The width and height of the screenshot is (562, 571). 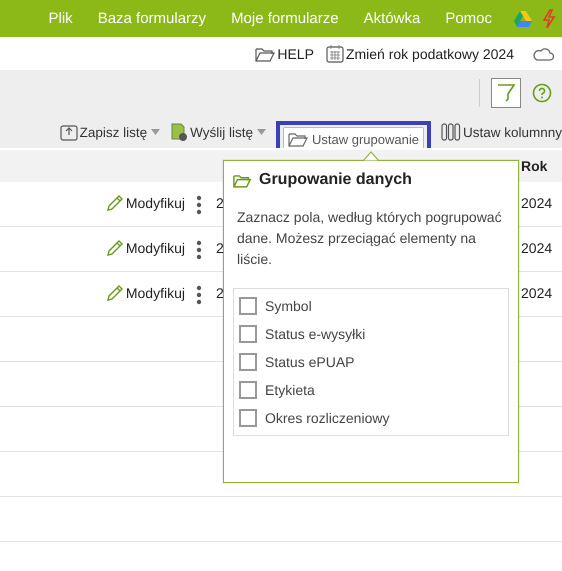 What do you see at coordinates (179, 132) in the screenshot?
I see `document-icon` at bounding box center [179, 132].